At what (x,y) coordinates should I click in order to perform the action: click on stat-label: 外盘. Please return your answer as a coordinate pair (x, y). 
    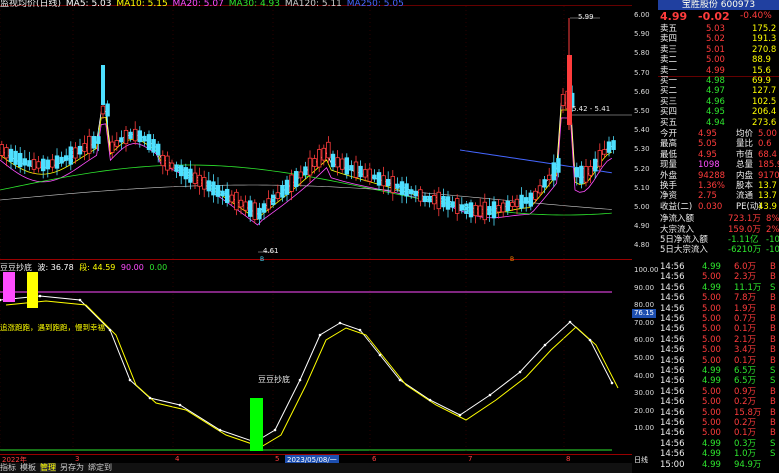
    Looking at the image, I should click on (669, 175).